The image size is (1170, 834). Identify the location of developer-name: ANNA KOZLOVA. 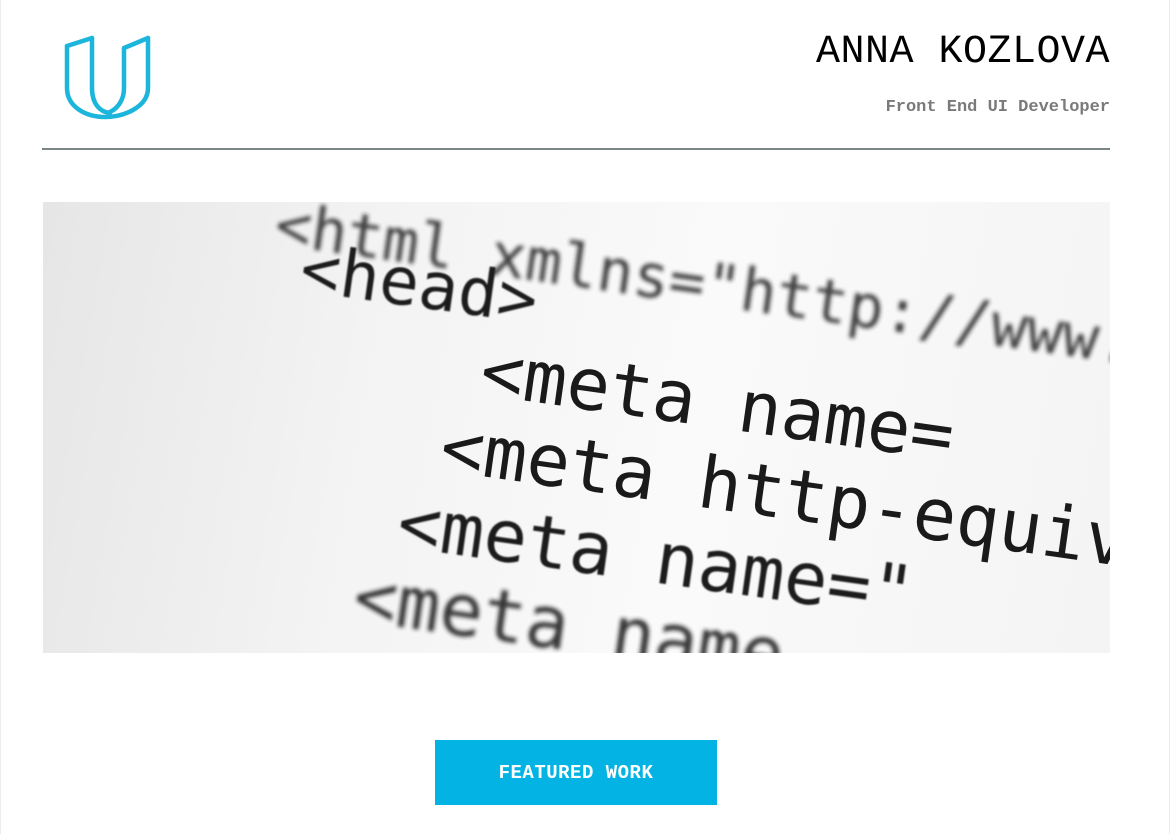
(962, 52).